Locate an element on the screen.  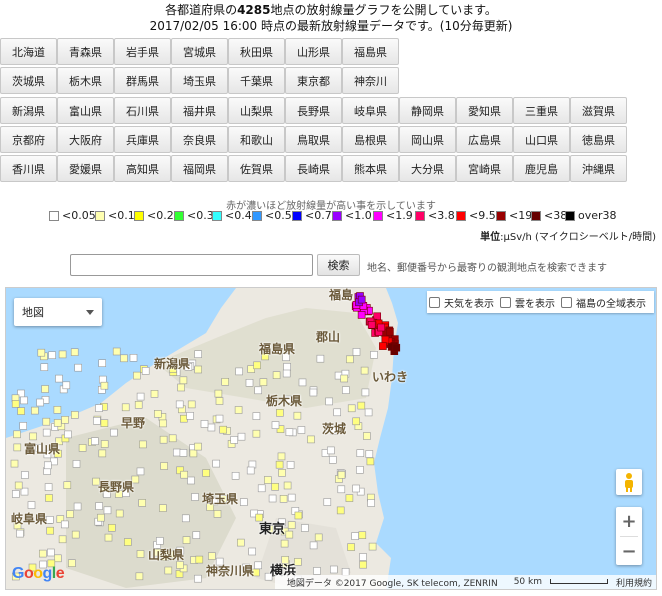
street-view-pegman is located at coordinates (629, 482).